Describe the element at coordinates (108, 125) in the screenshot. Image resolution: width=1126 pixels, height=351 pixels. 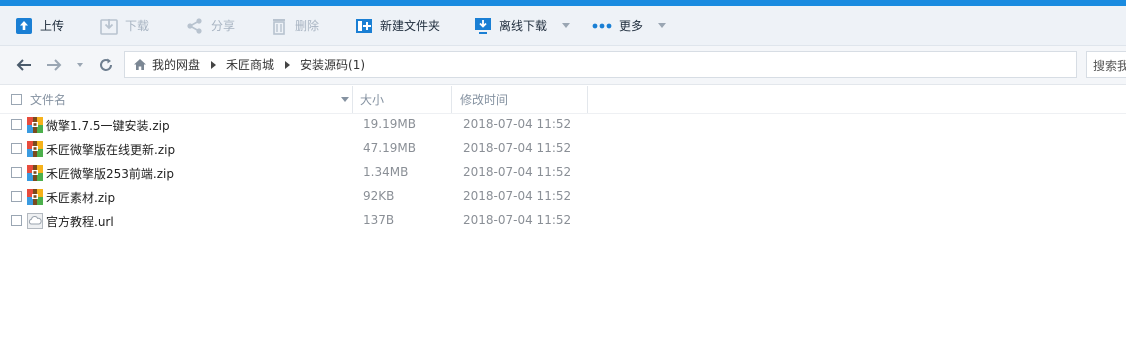
I see `file-name: 微擎1.7.5一键安装.zip` at that location.